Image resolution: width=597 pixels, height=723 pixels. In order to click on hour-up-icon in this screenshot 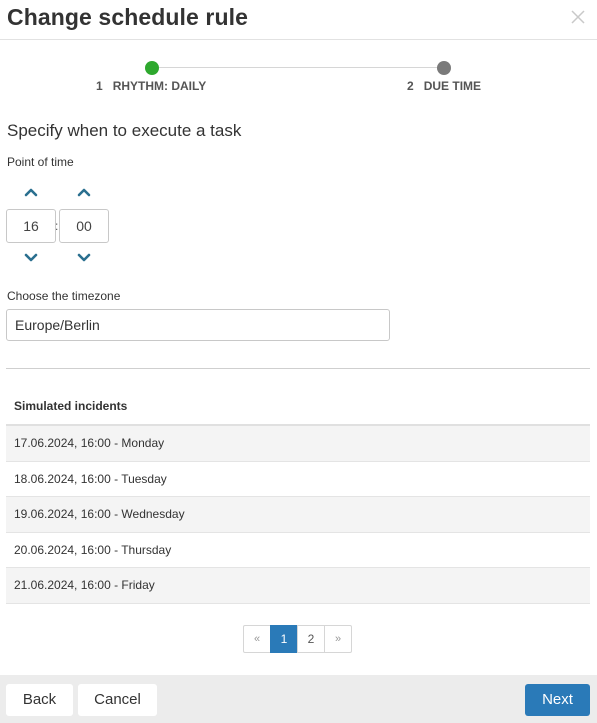, I will do `click(31, 192)`.